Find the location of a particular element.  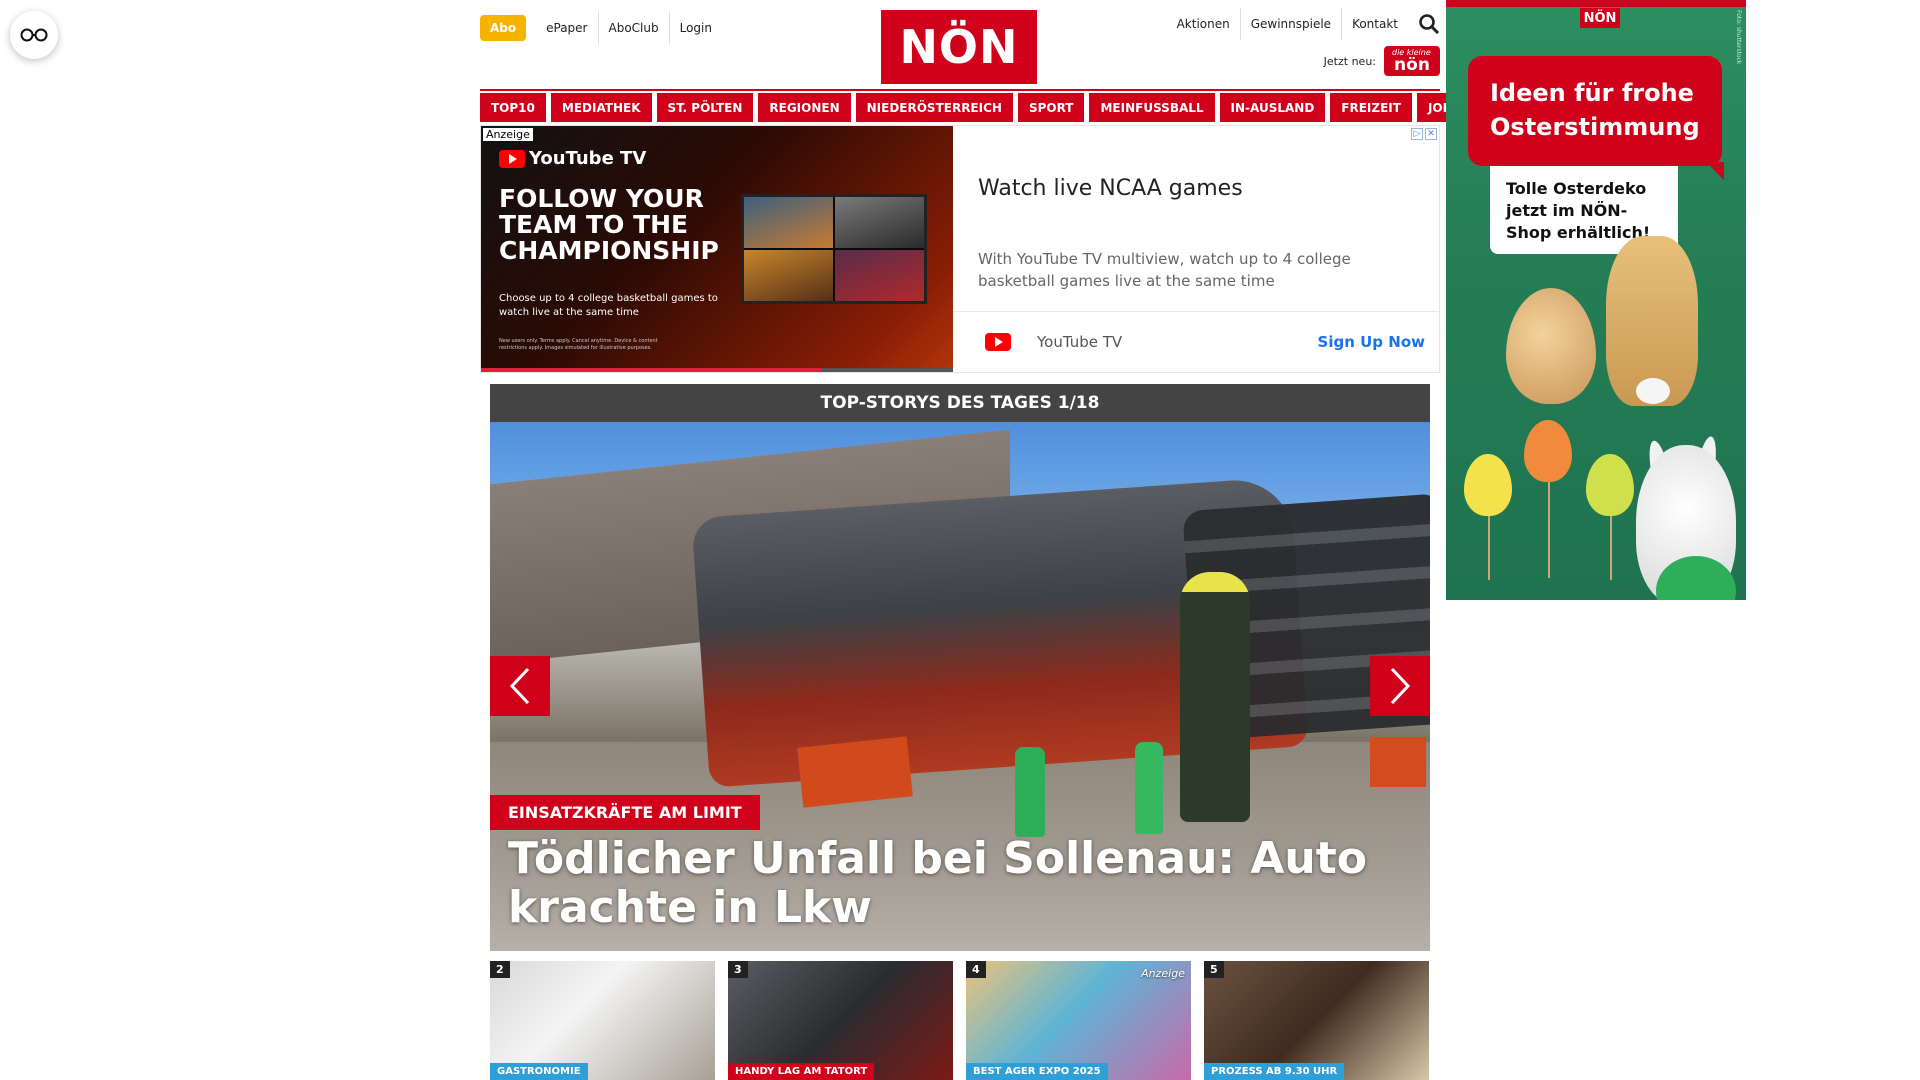

ad-label: Anzeige is located at coordinates (508, 134).